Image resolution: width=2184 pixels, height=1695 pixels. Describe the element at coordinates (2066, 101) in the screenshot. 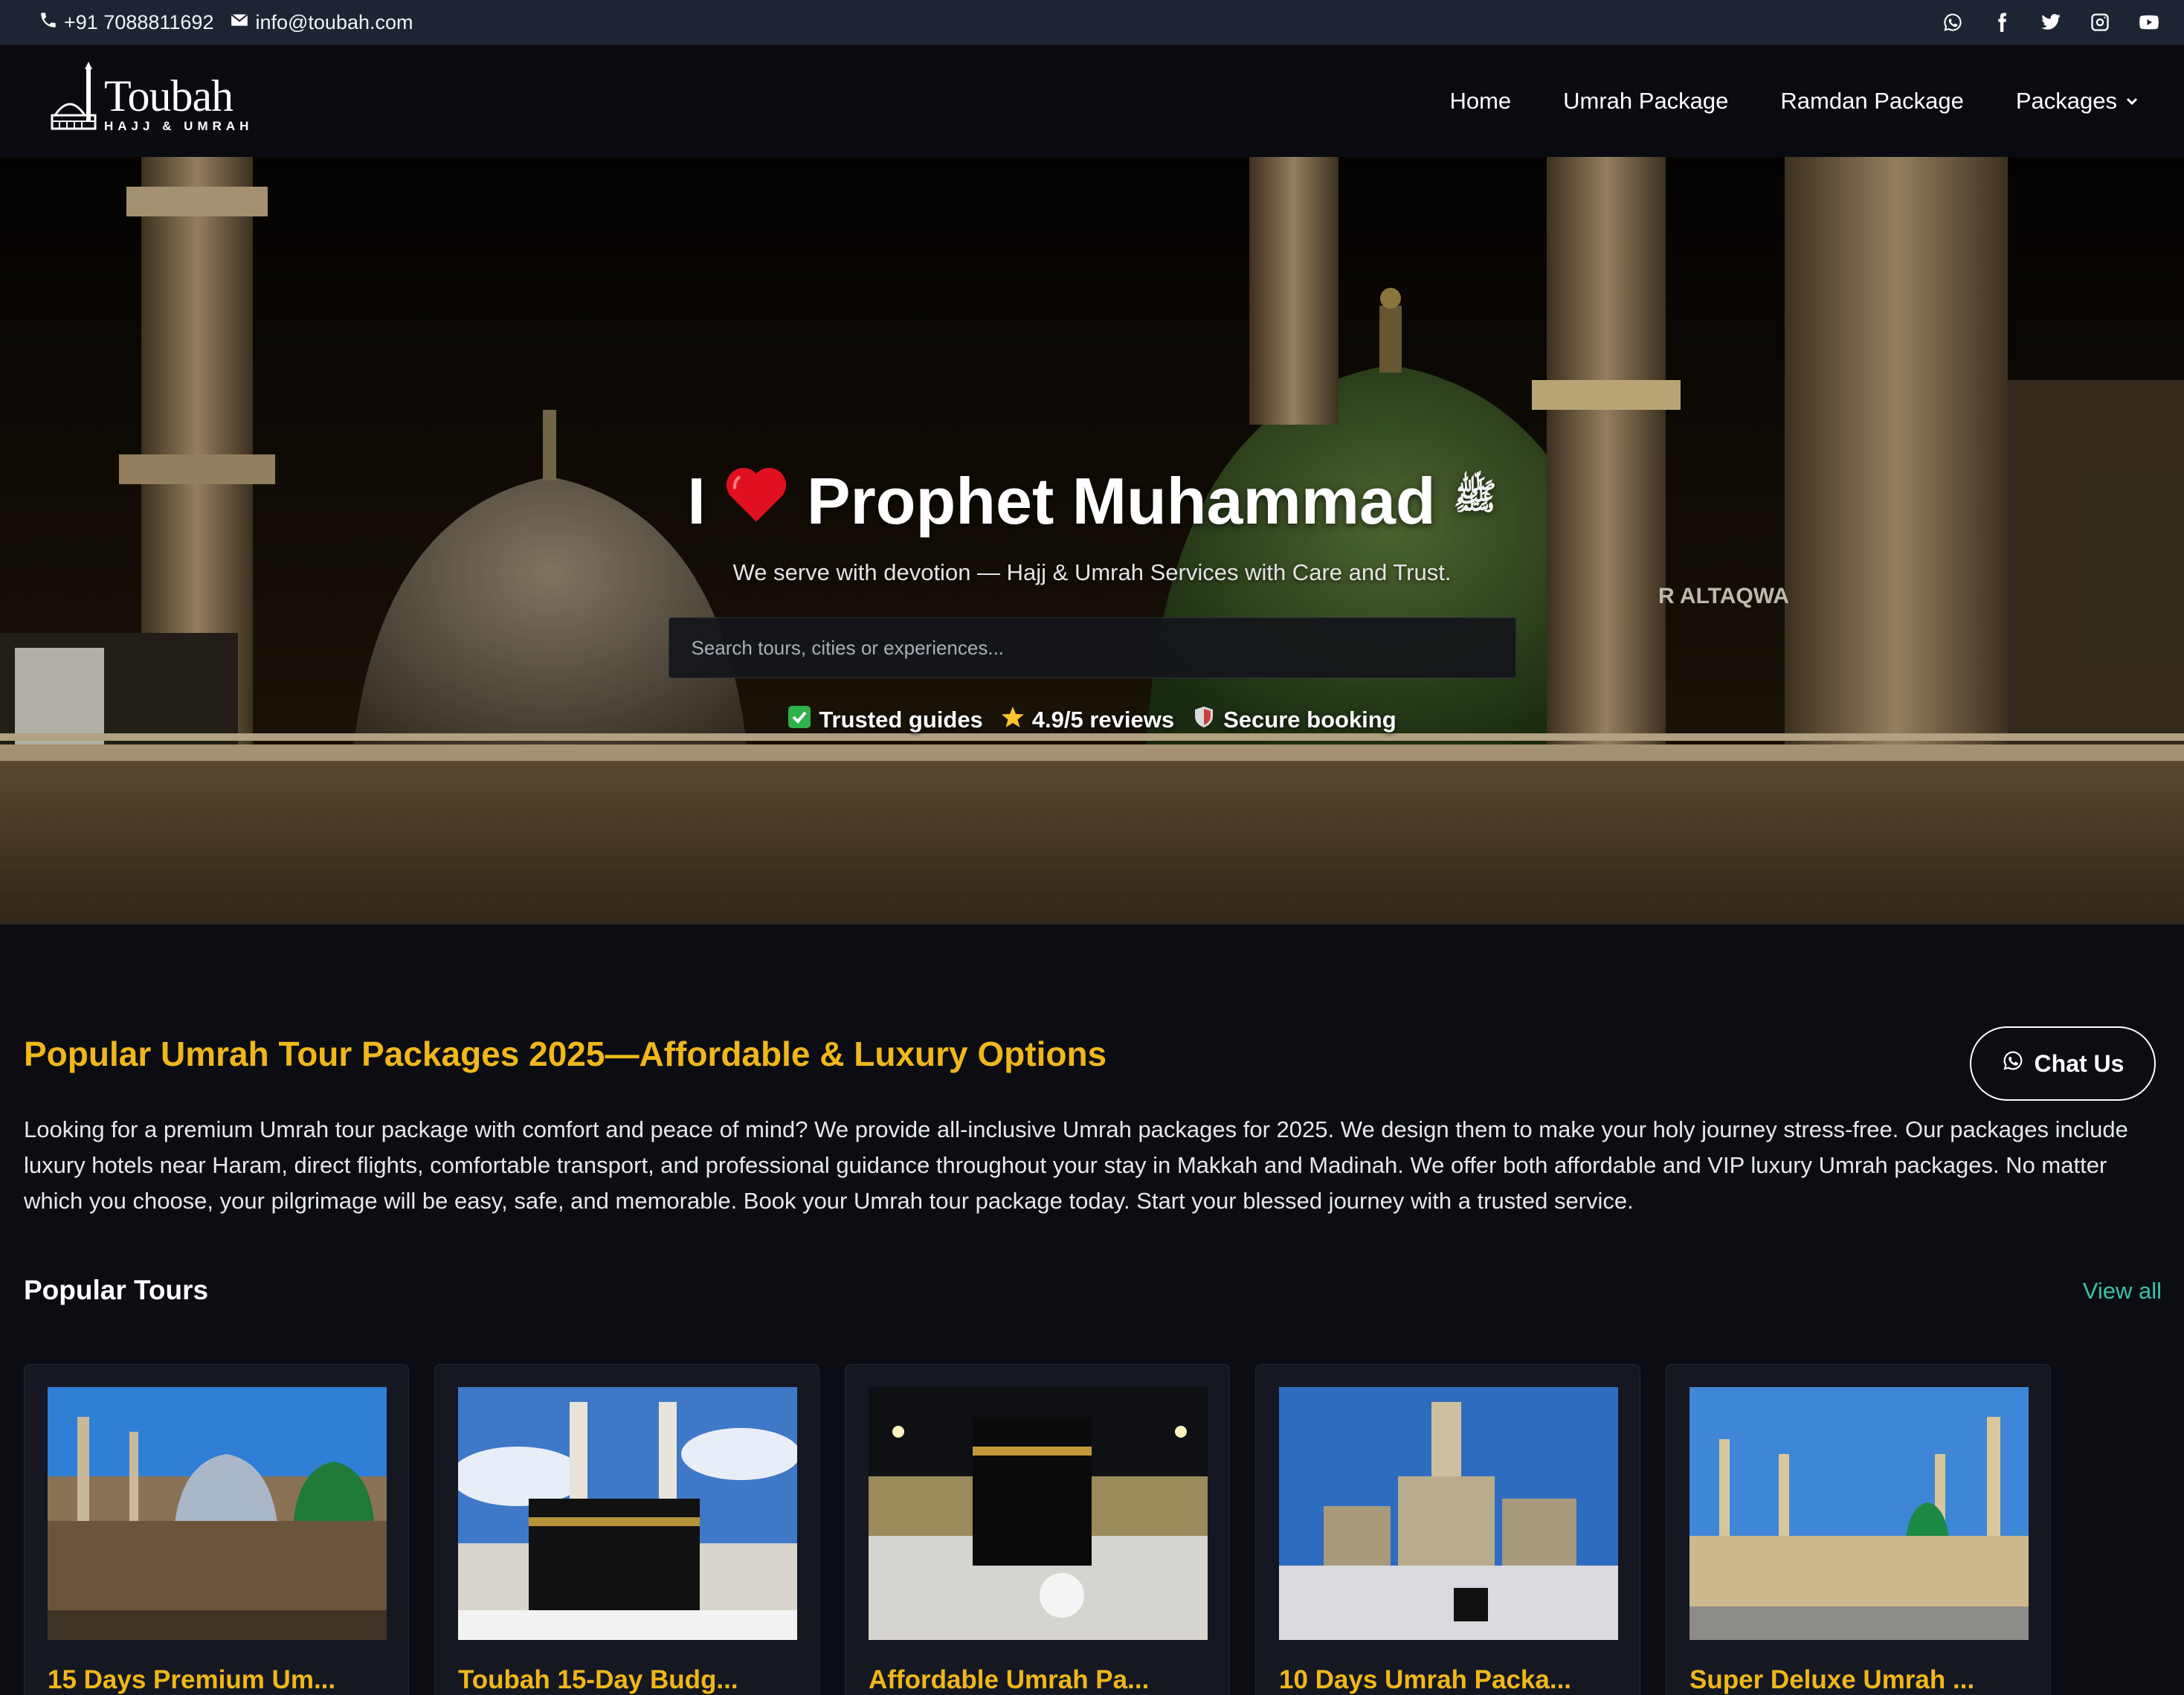

I see `nav-packages-label: Packages` at that location.